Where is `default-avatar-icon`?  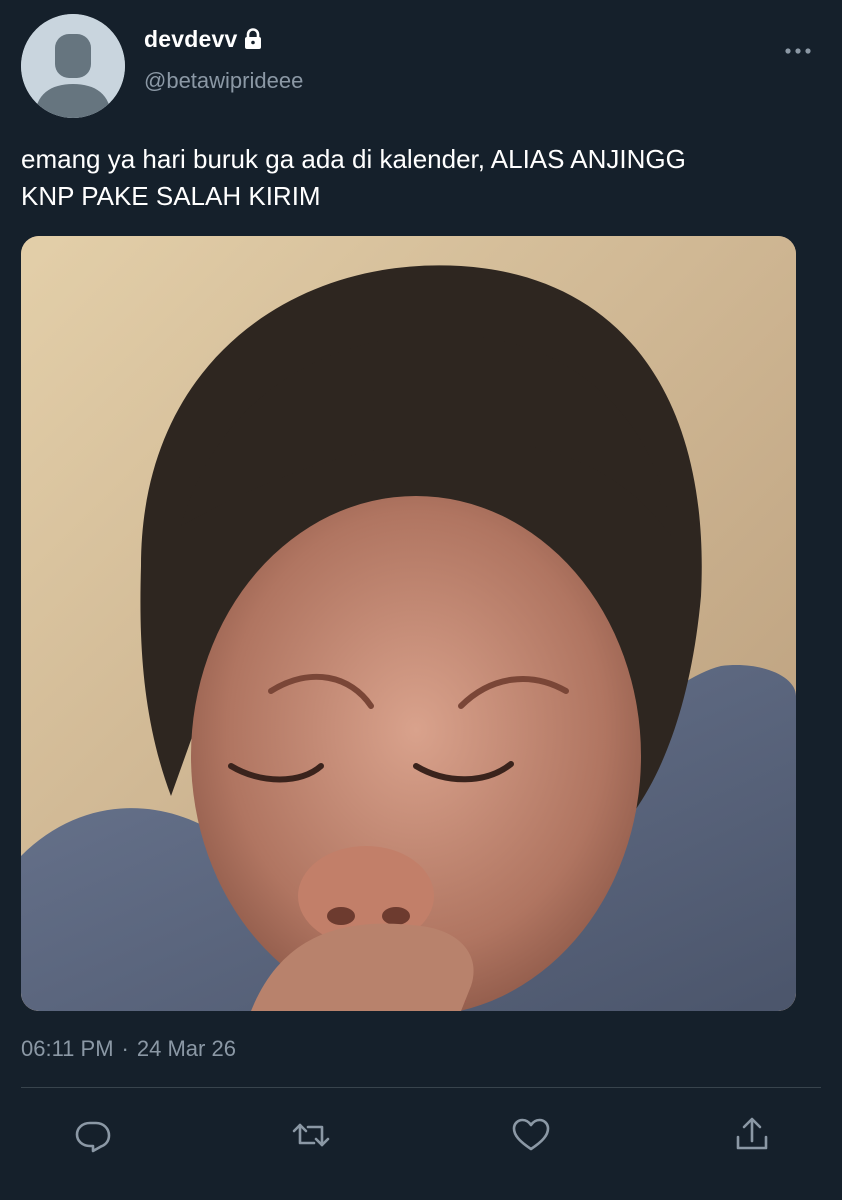
default-avatar-icon is located at coordinates (73, 66).